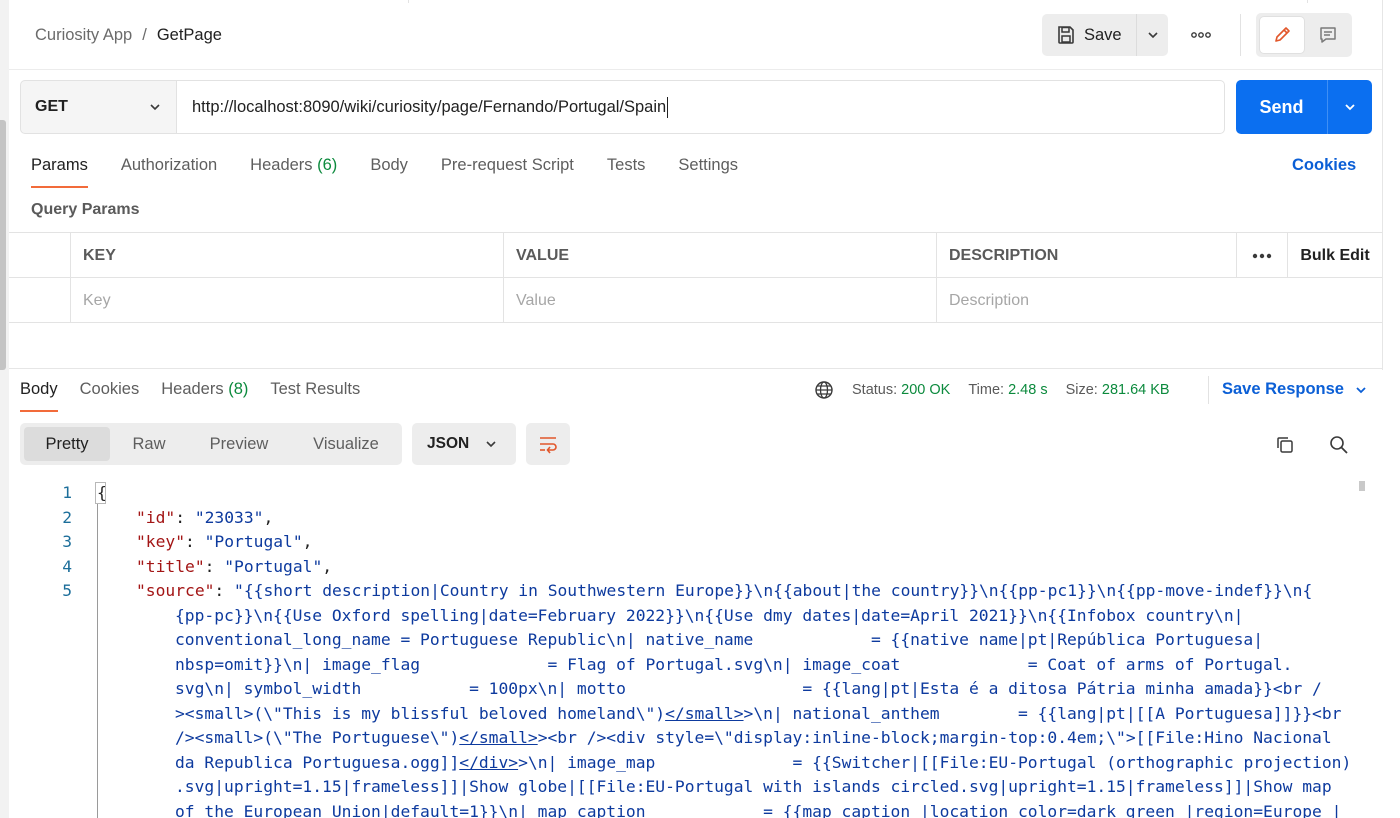 This screenshot has width=1400, height=818. Describe the element at coordinates (695, 368) in the screenshot. I see `response-pane-divider` at that location.